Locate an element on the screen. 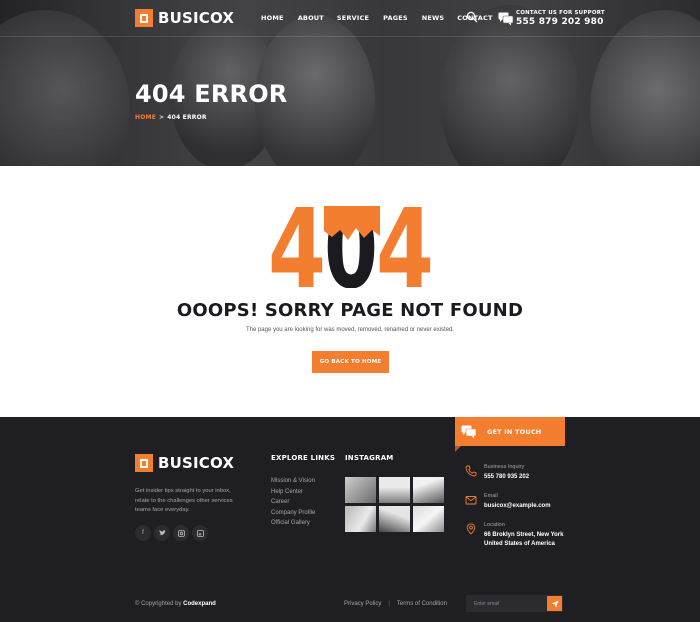 This screenshot has height=622, width=700. contact-label: Location is located at coordinates (494, 525).